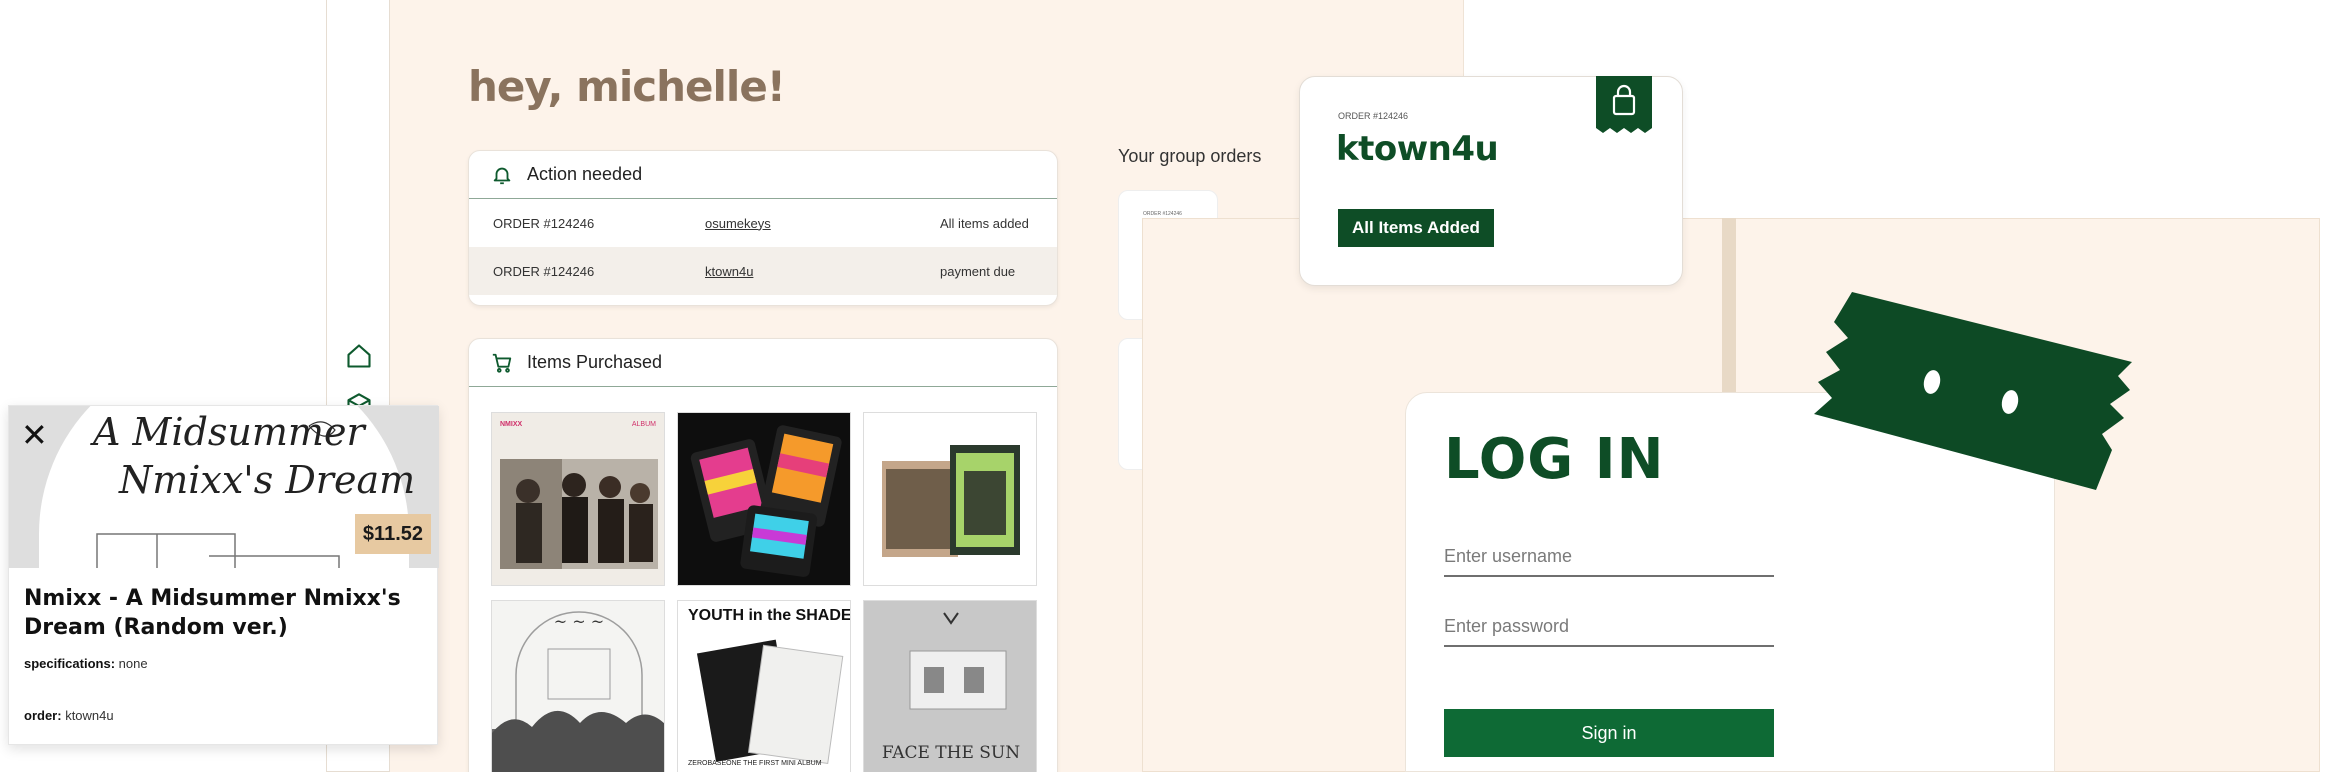  I want to click on bell-icon, so click(502, 175).